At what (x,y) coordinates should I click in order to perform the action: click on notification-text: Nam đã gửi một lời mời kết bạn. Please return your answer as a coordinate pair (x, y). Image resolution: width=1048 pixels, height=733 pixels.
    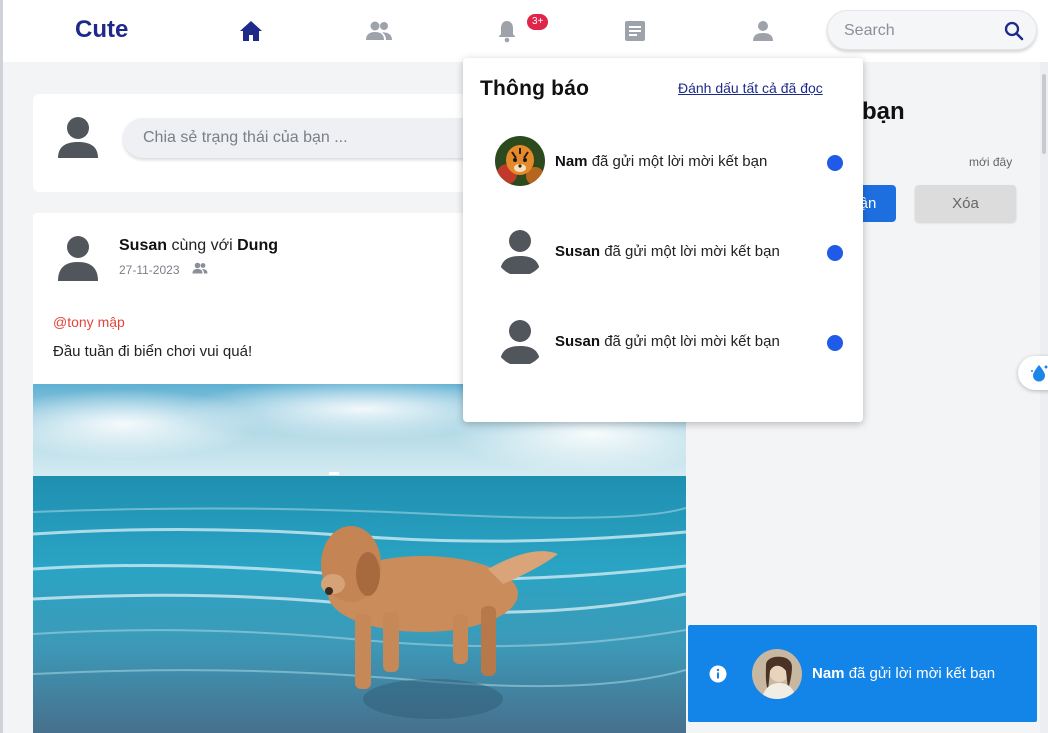
    Looking at the image, I should click on (661, 161).